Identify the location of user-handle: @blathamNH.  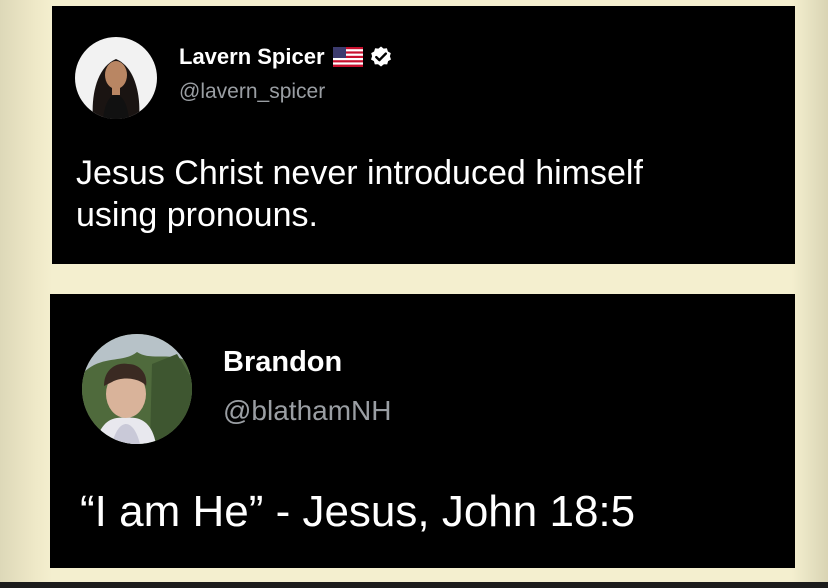
(307, 411).